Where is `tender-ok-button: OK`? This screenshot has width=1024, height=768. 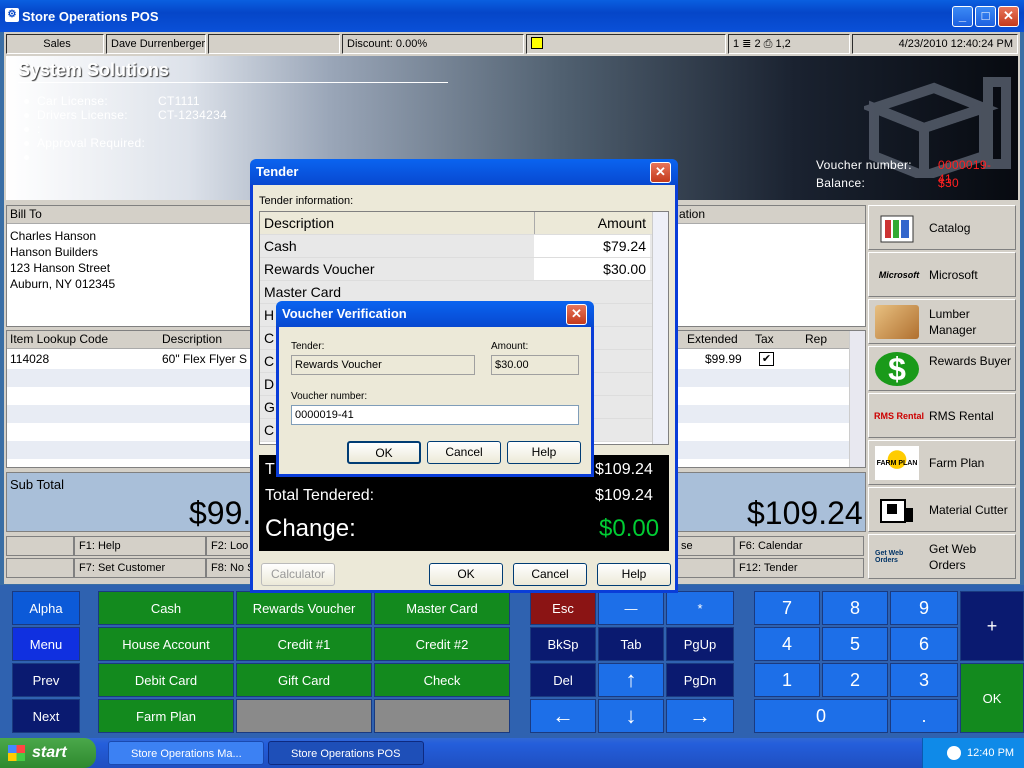 tender-ok-button: OK is located at coordinates (466, 574).